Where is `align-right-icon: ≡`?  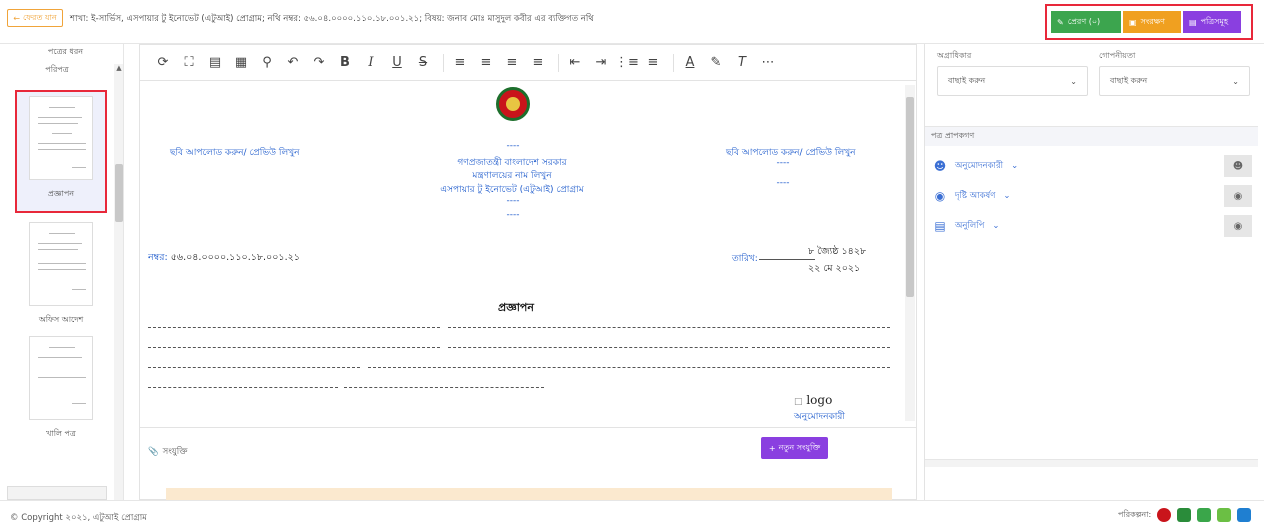
align-right-icon: ≡ is located at coordinates (512, 63).